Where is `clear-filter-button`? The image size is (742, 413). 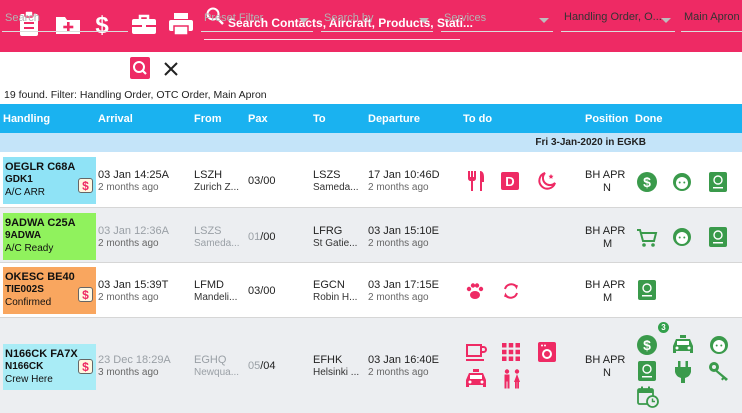
clear-filter-button is located at coordinates (171, 69).